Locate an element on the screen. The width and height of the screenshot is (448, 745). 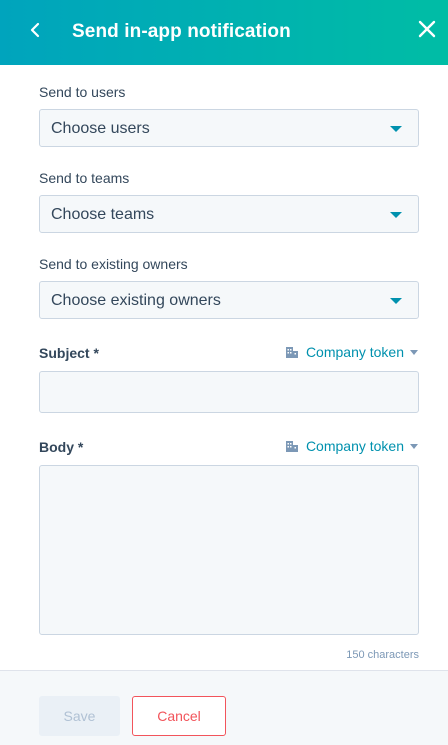
panel-title: Send in-app notification is located at coordinates (181, 31).